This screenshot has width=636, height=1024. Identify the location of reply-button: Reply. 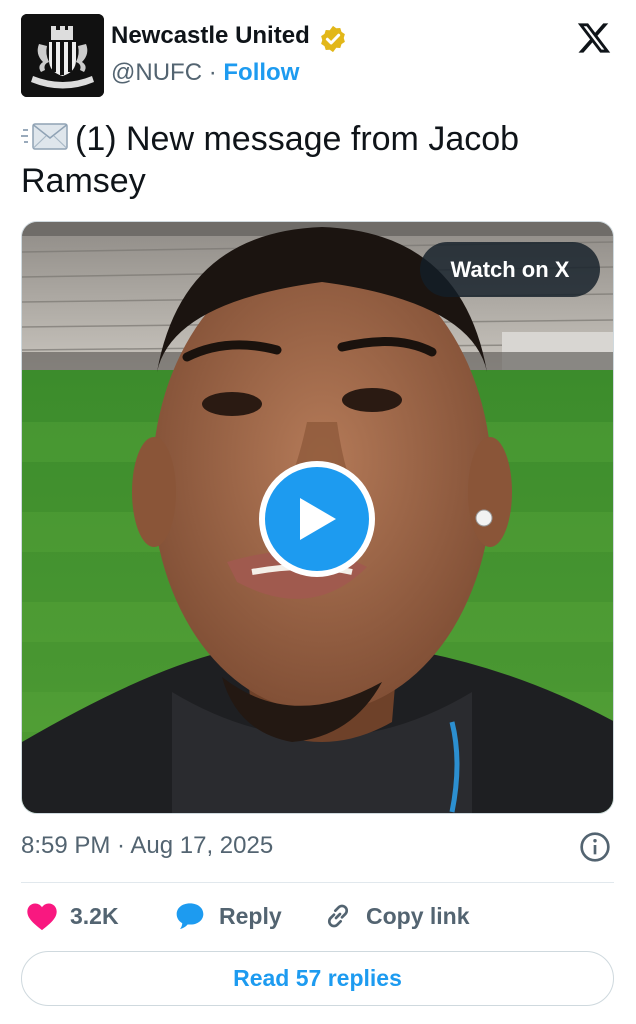
(227, 916).